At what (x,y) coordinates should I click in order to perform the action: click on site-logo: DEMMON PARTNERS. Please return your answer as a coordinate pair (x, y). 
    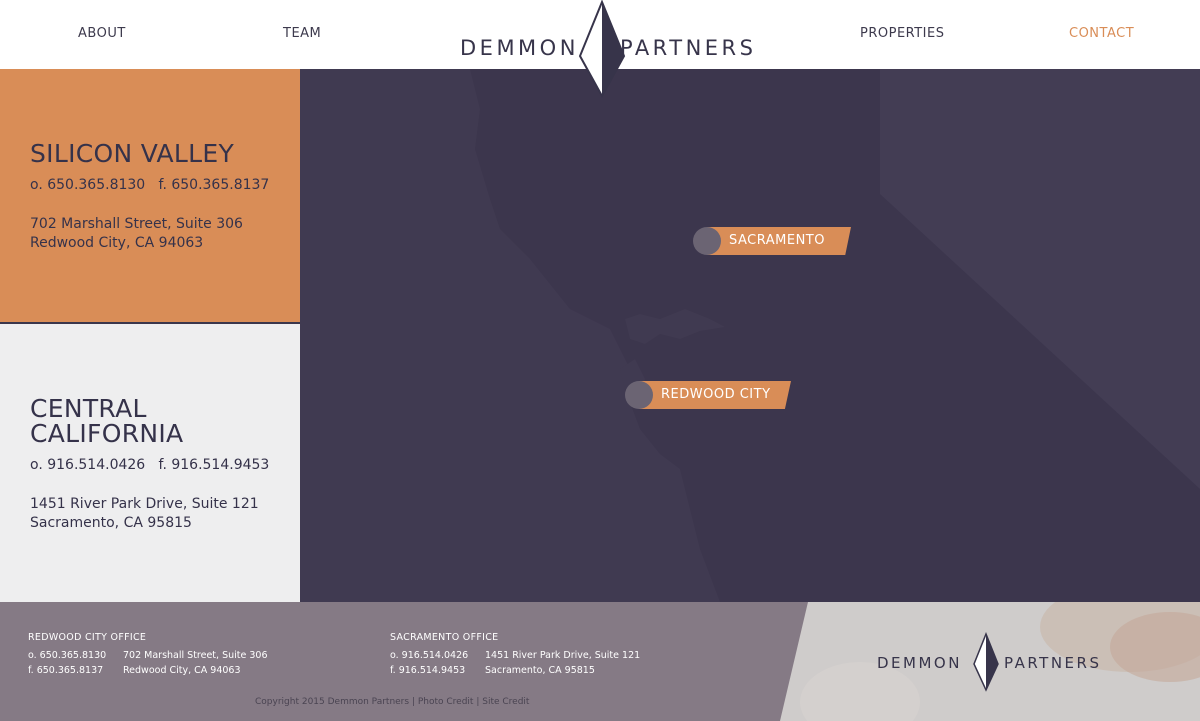
    Looking at the image, I should click on (612, 50).